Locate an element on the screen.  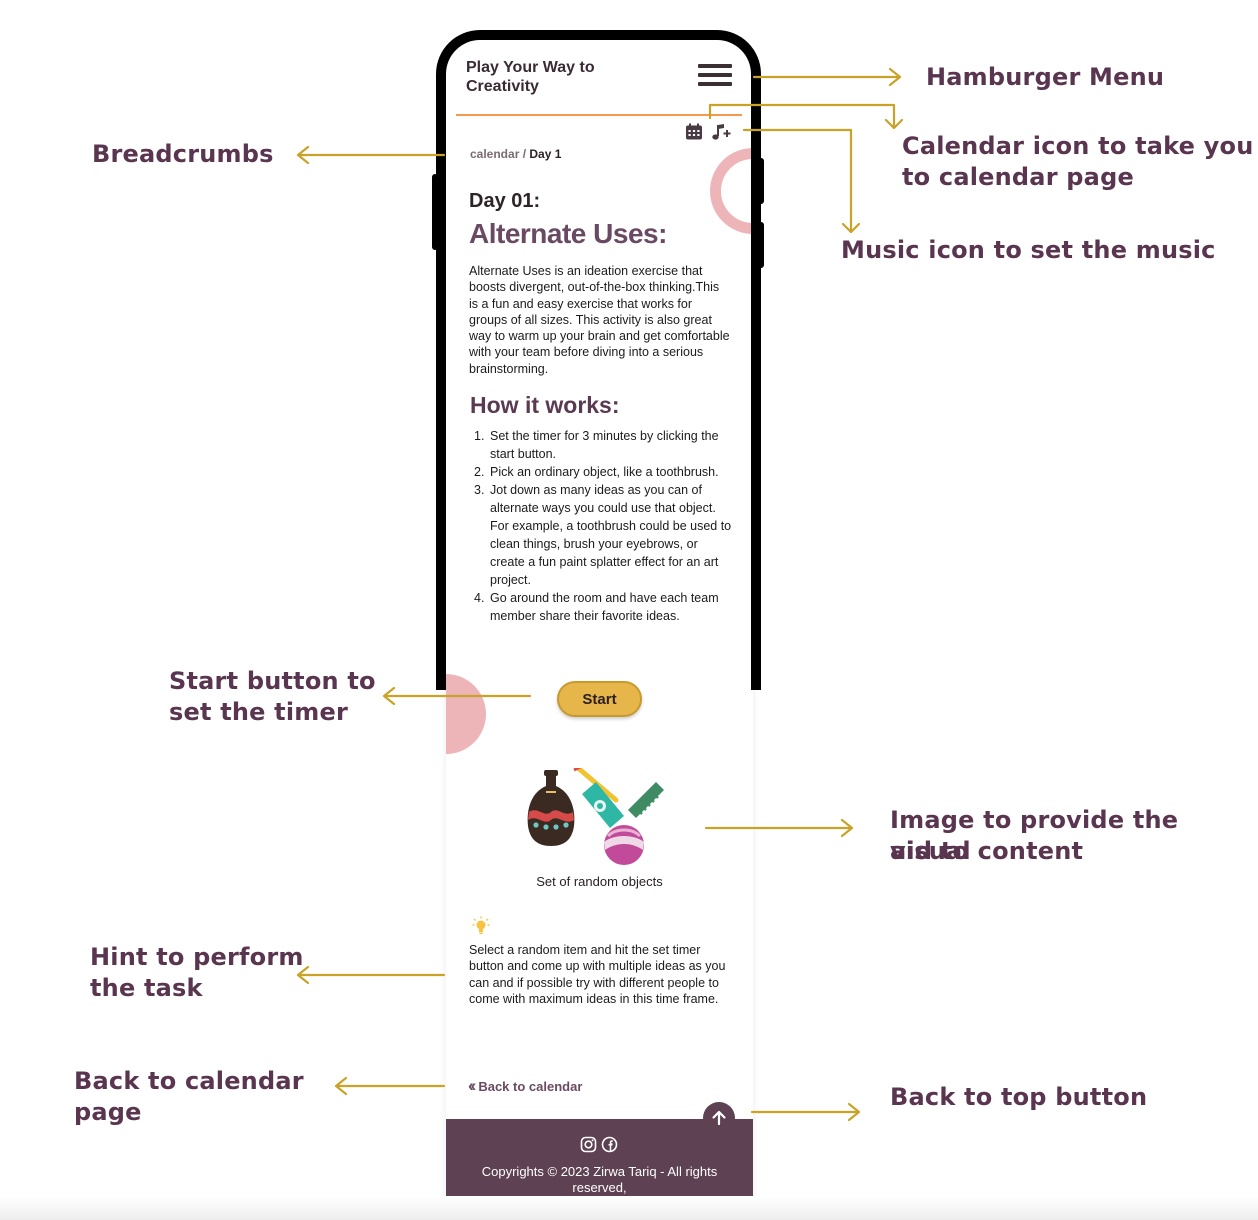
random-objects-image is located at coordinates (595, 816).